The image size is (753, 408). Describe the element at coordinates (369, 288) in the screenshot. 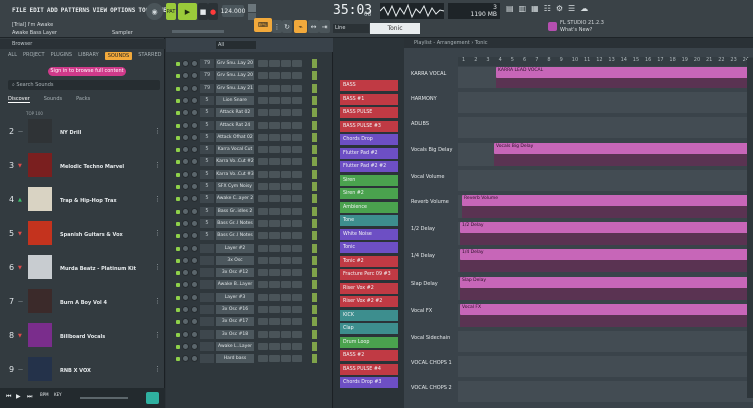

I see `mixer-track: Riser Vox #2` at that location.